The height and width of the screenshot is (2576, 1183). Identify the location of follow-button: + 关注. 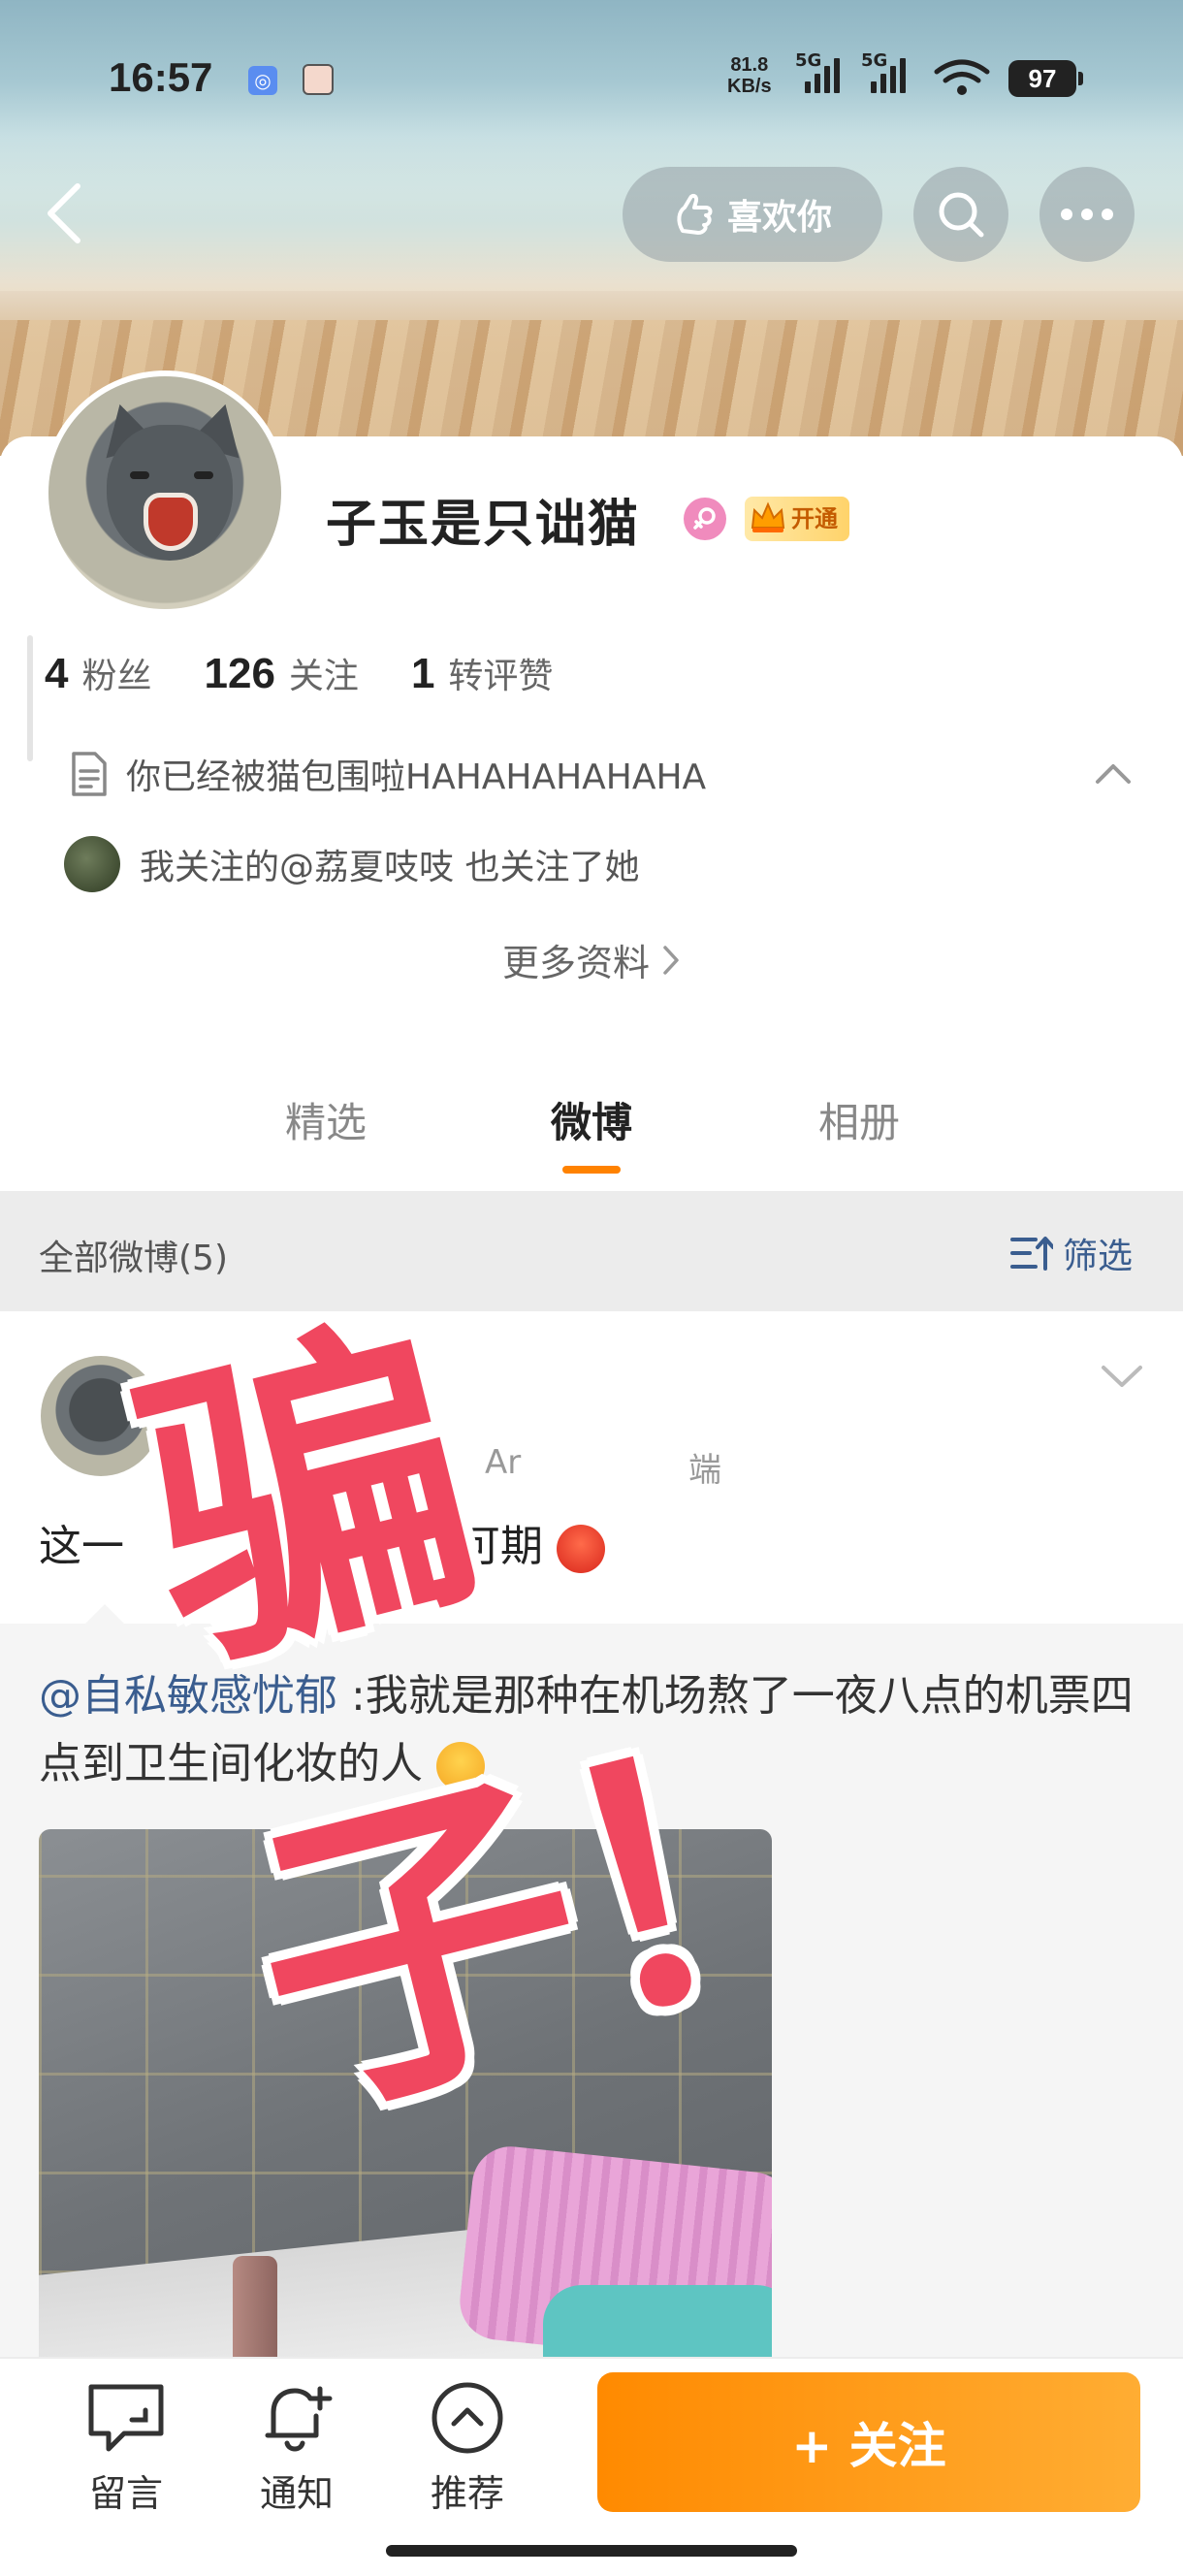
(868, 2442).